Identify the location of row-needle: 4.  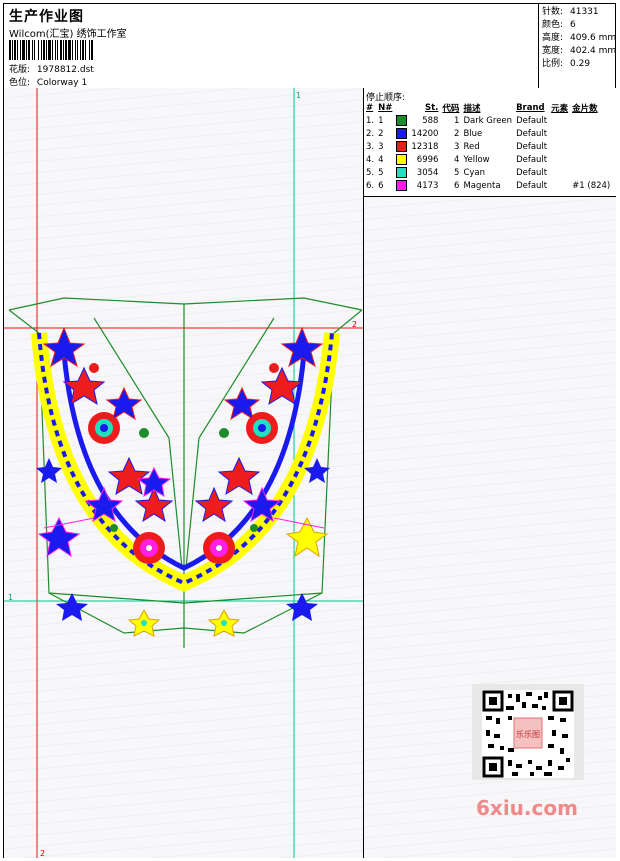
(381, 159).